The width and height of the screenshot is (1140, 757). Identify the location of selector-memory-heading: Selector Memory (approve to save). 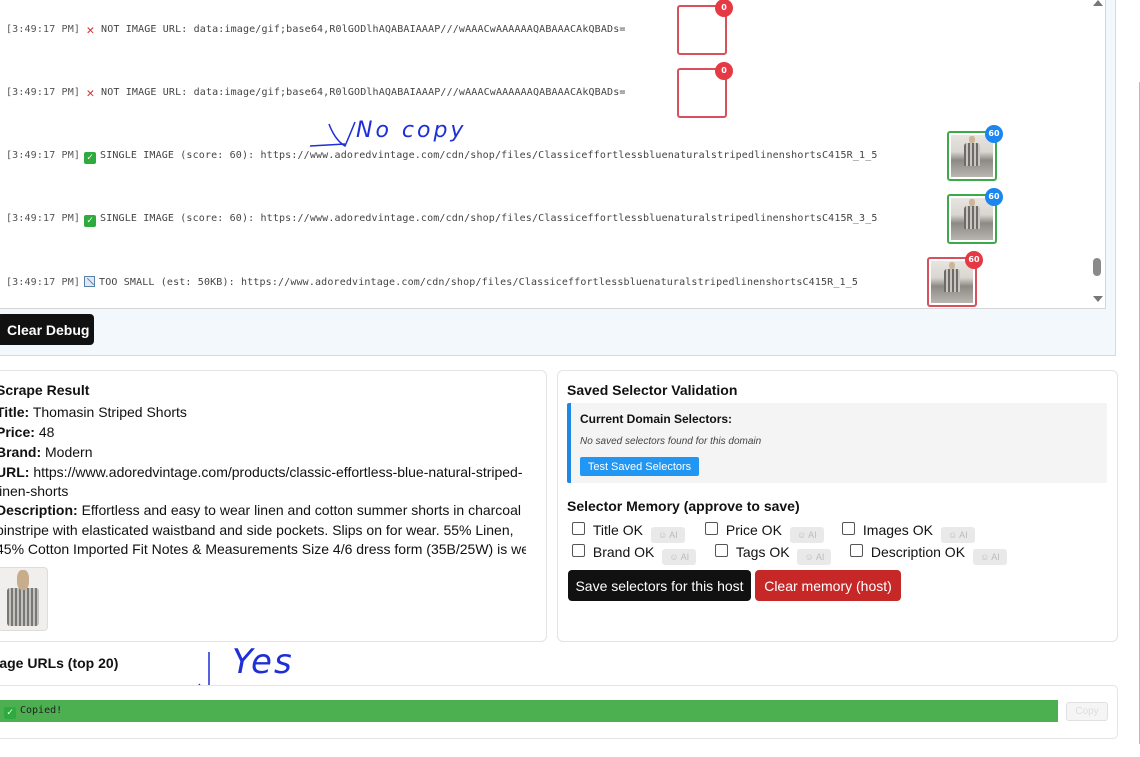
(683, 506).